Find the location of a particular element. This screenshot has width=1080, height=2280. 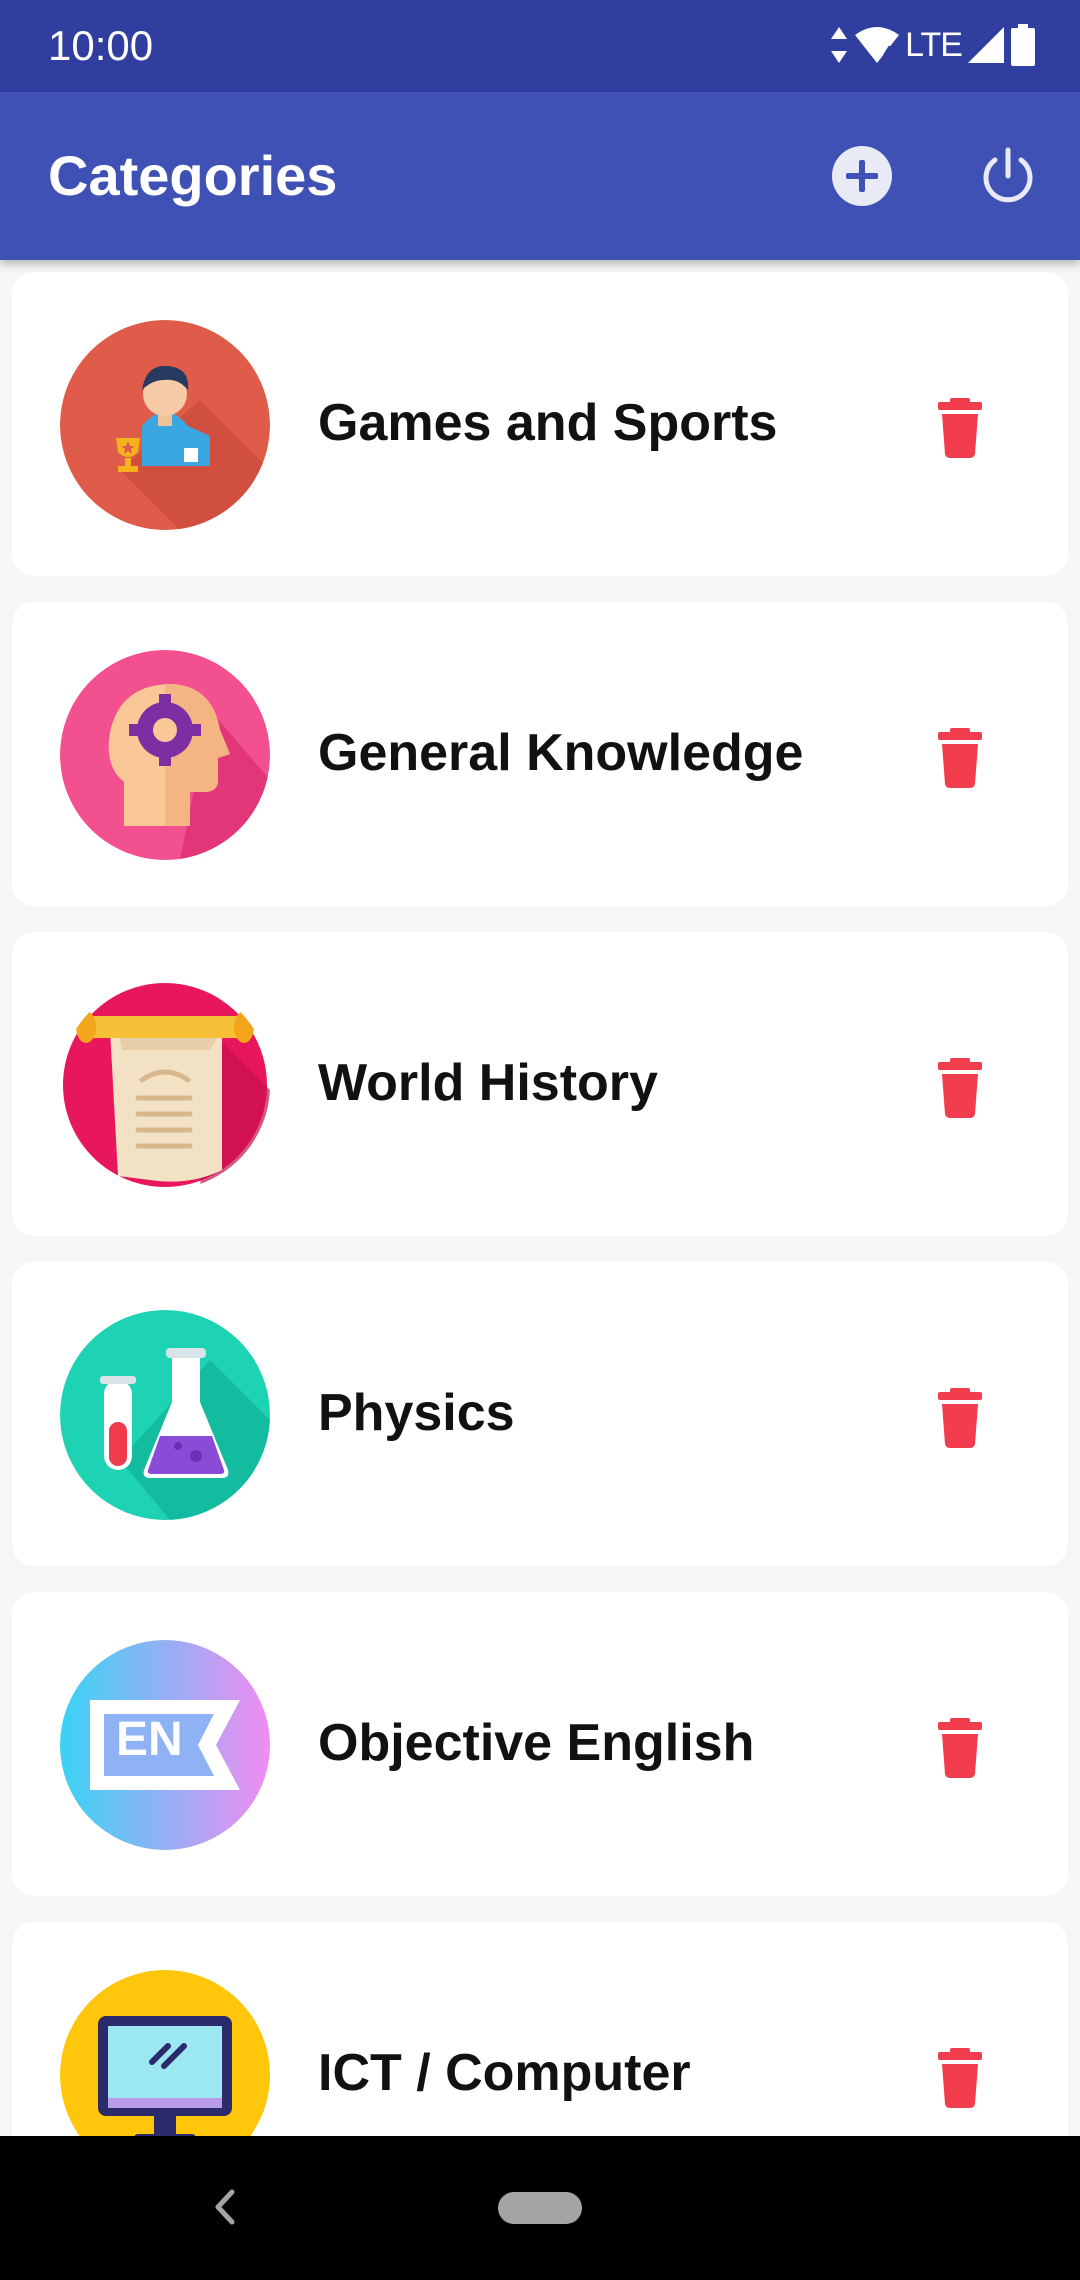

add-category-button is located at coordinates (862, 176).